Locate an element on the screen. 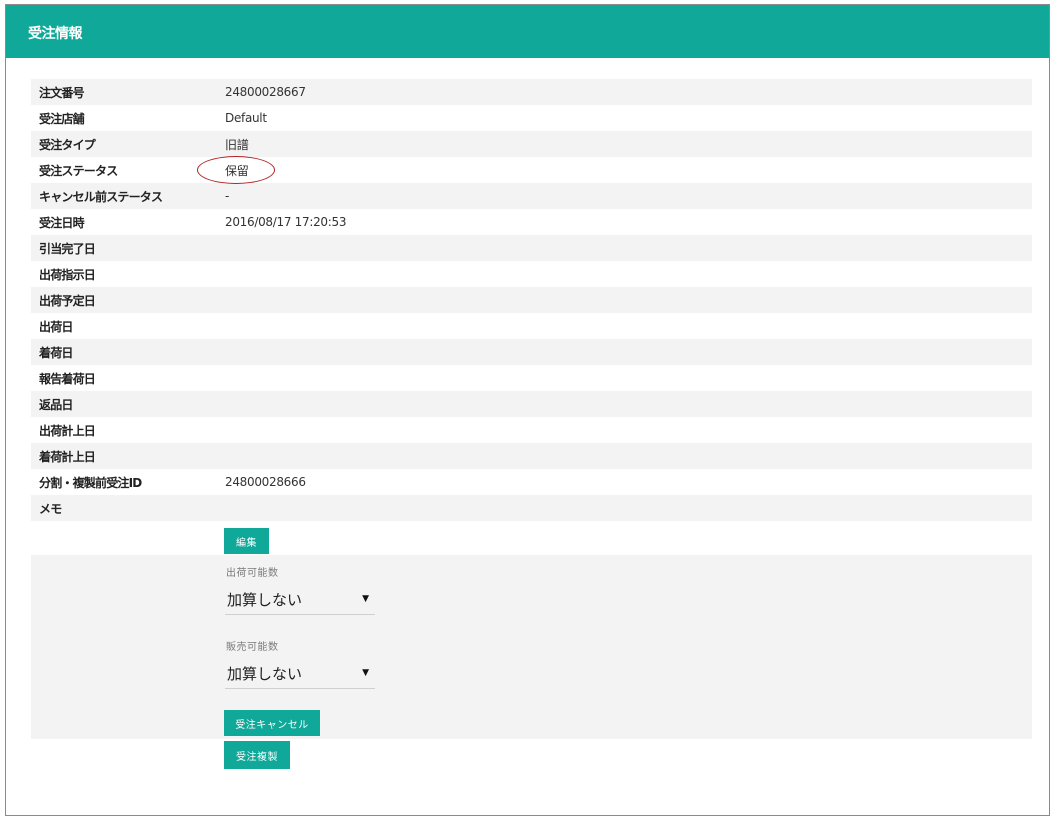  detail-label: 出荷日 is located at coordinates (56, 326).